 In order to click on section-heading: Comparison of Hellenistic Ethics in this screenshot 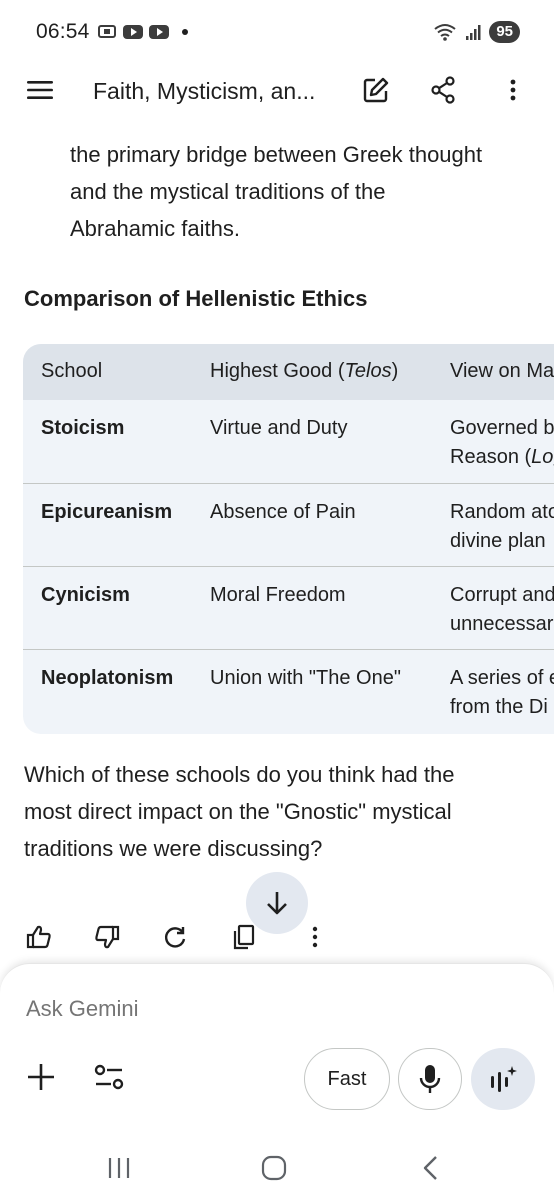, I will do `click(196, 298)`.